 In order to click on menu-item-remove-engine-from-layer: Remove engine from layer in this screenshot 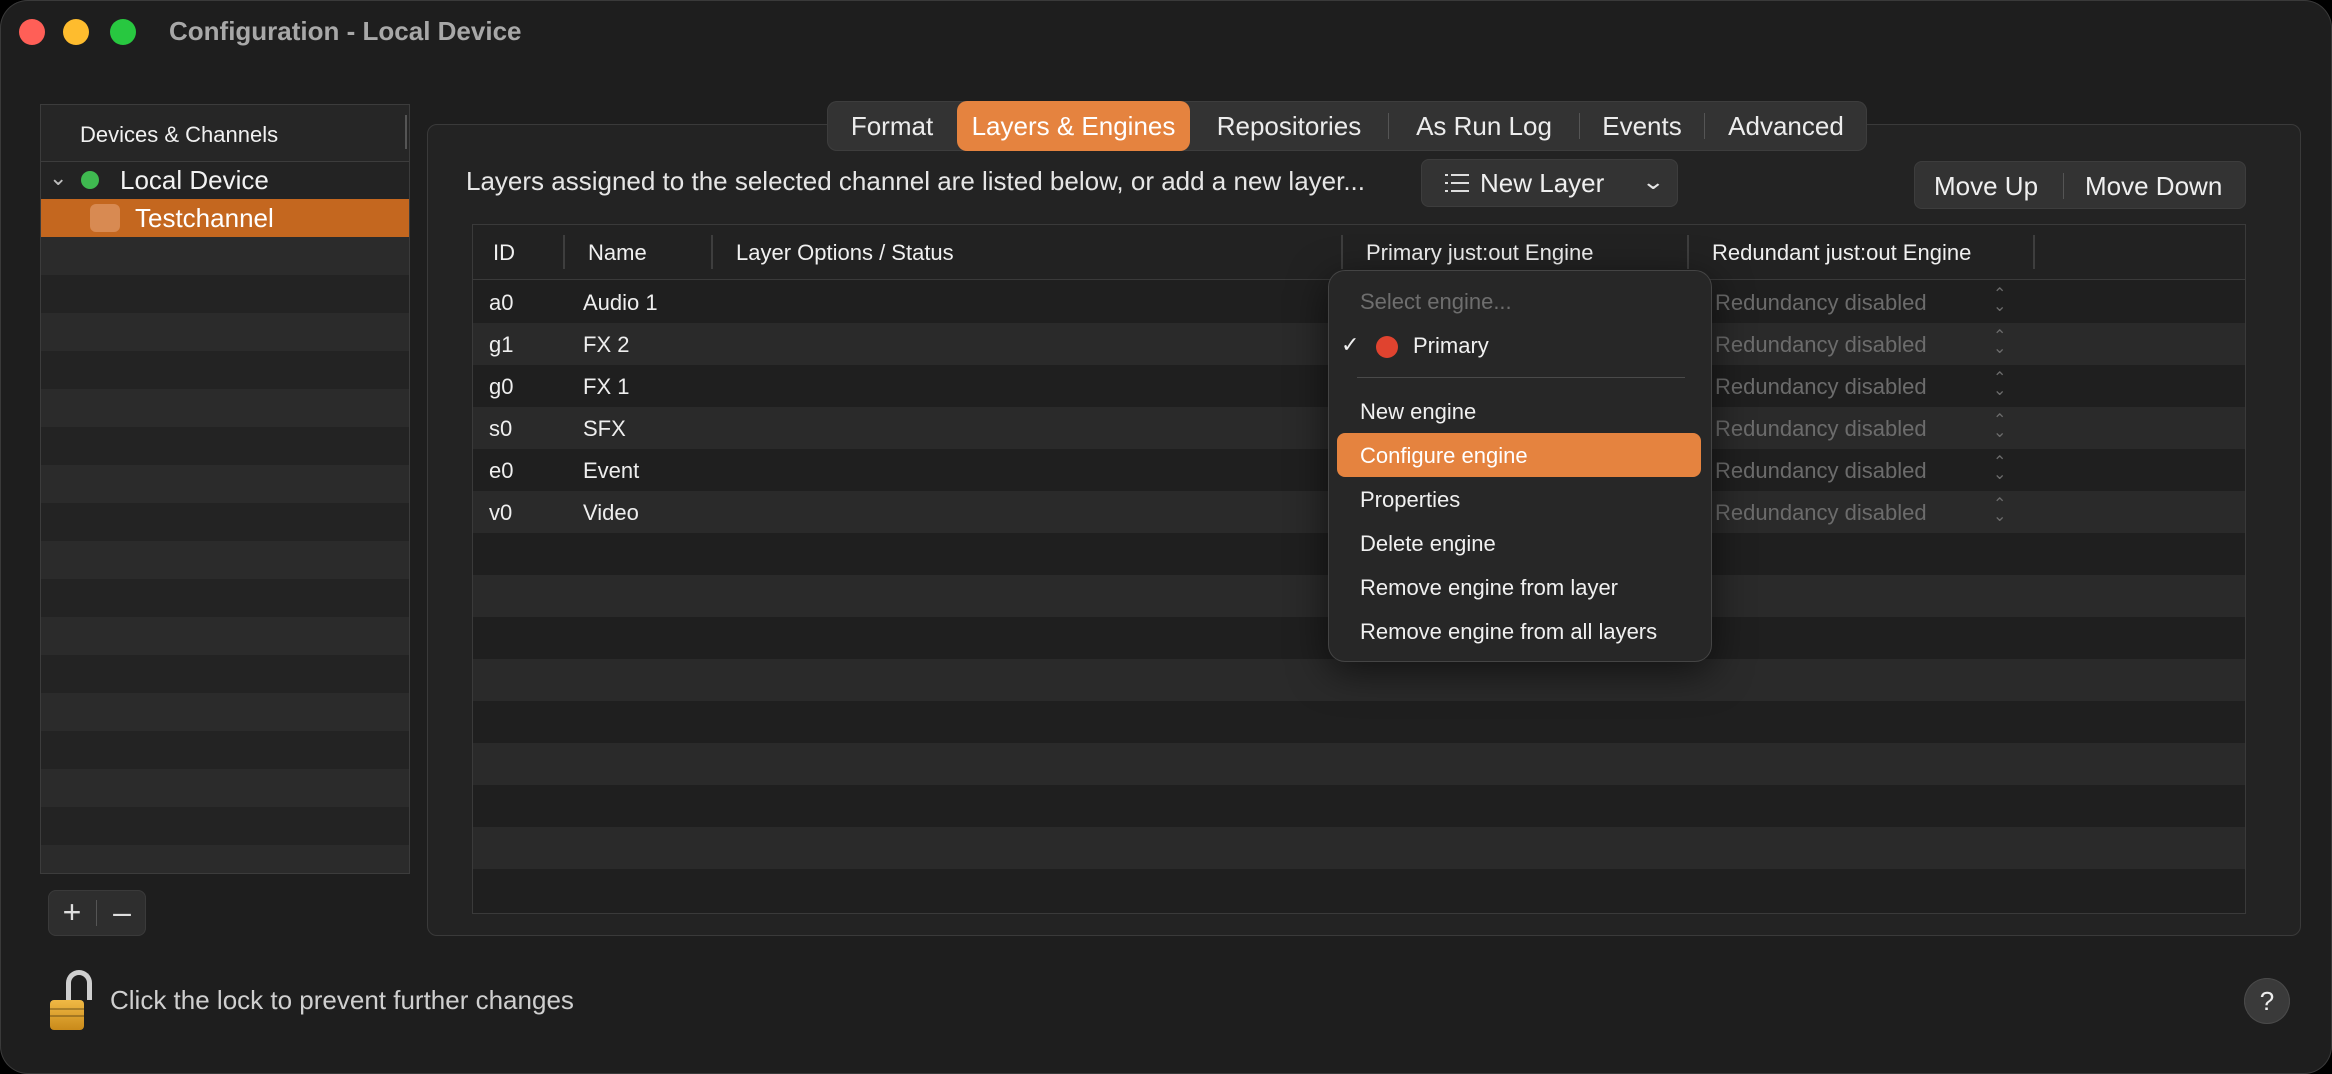, I will do `click(1519, 587)`.